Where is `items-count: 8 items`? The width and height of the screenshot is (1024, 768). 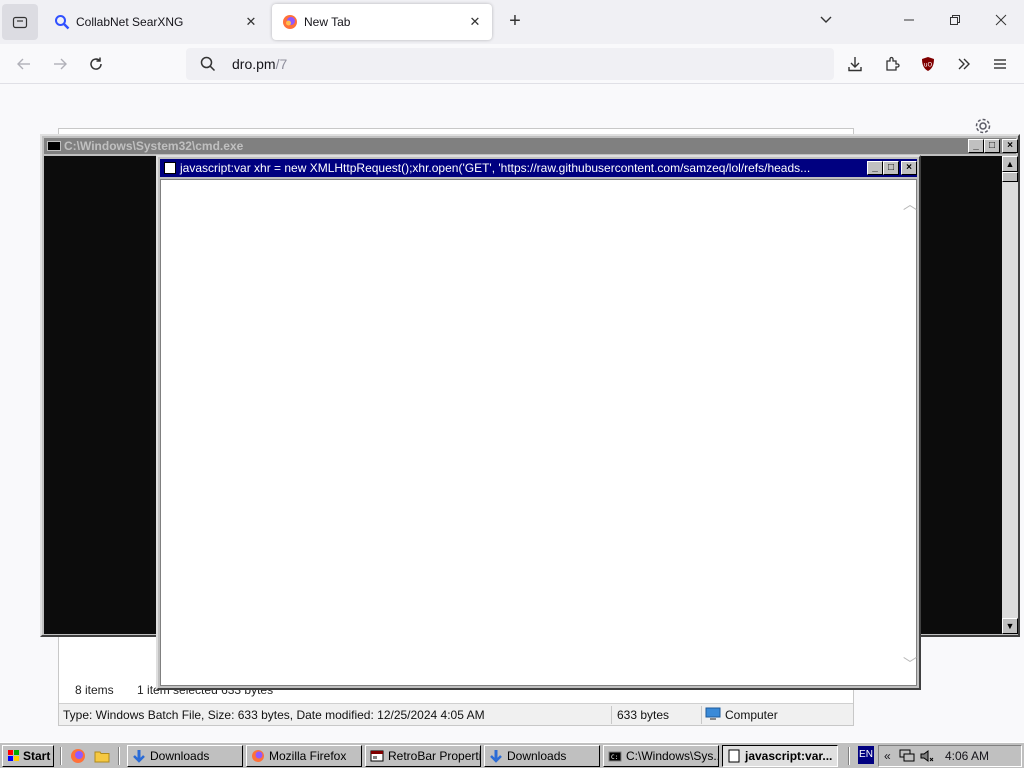 items-count: 8 items is located at coordinates (94, 690).